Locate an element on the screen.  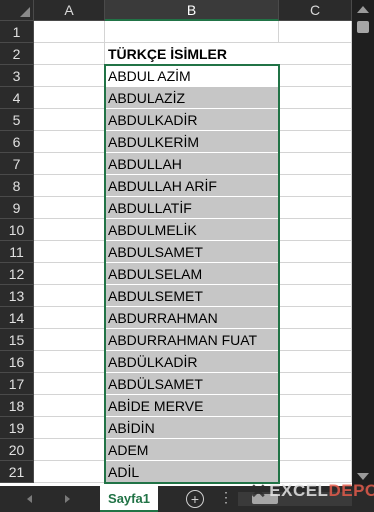
row-header: 18 is located at coordinates (17, 406).